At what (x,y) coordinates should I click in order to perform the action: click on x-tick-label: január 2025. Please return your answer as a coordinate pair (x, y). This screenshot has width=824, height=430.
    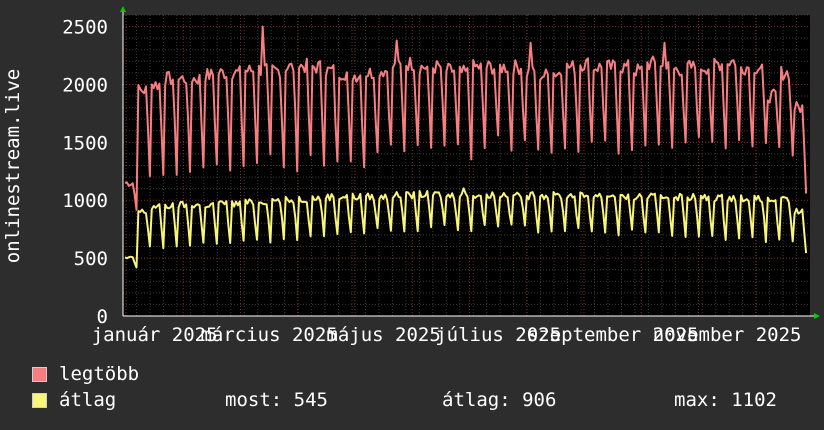
    Looking at the image, I should click on (155, 335).